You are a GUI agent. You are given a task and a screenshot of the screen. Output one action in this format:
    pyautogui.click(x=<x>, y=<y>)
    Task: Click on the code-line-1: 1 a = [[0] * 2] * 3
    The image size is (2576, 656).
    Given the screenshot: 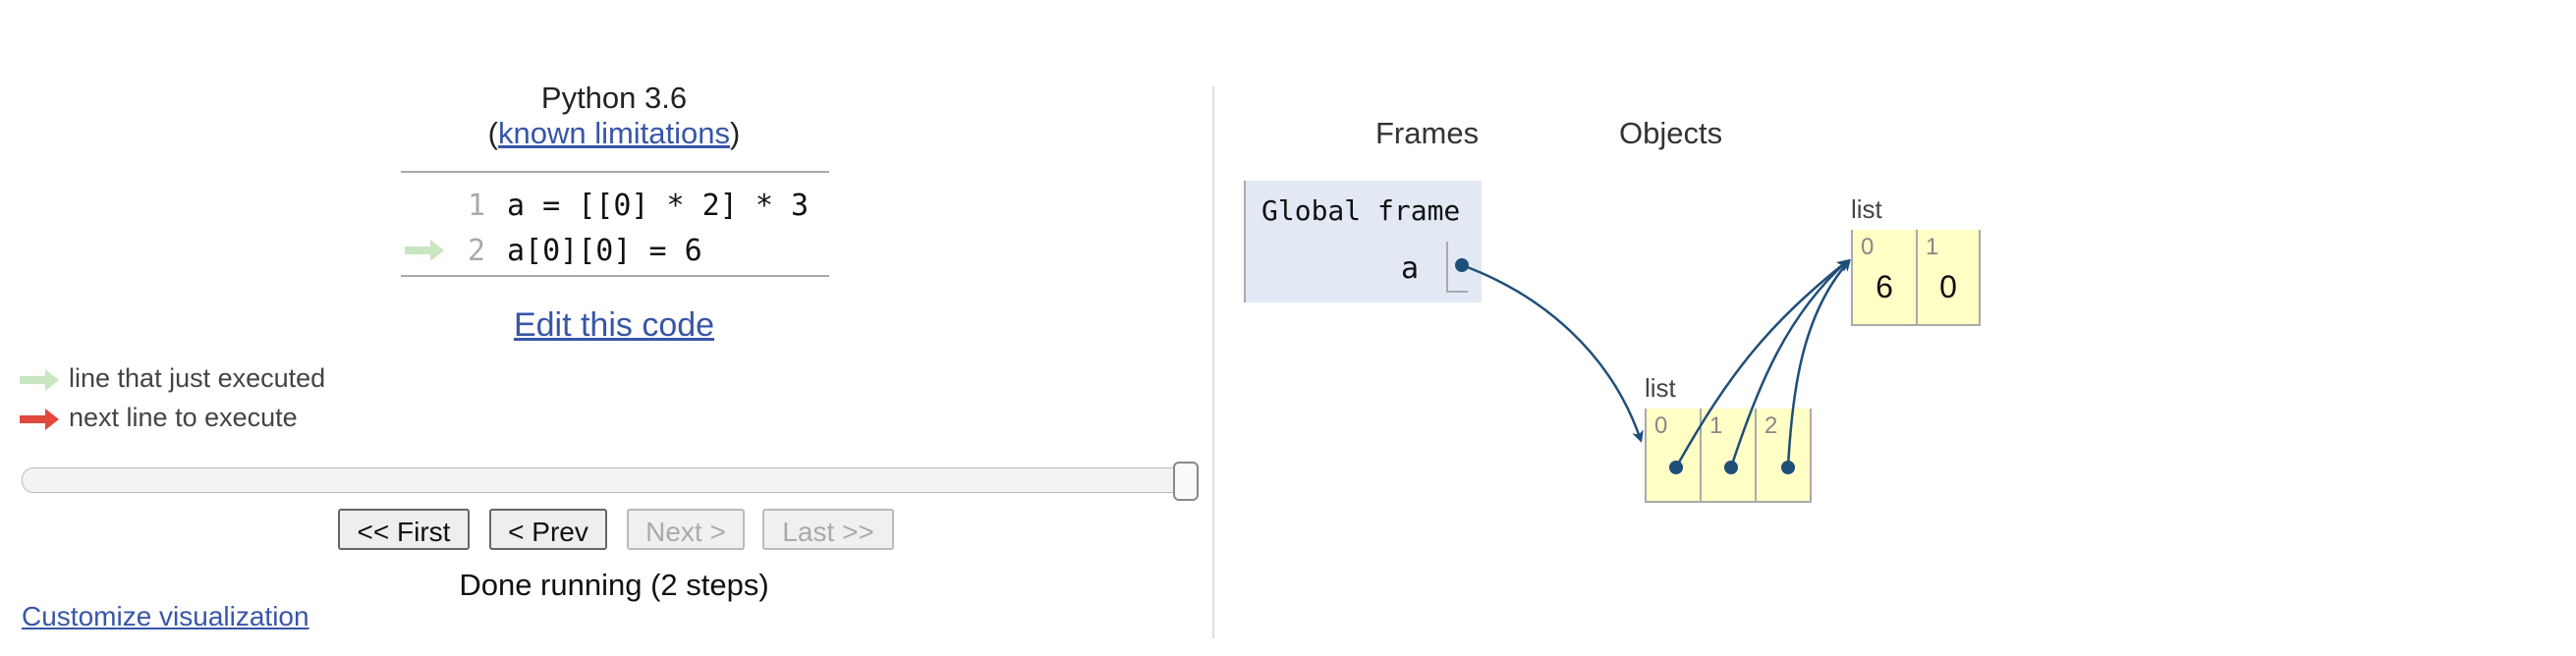 What is the action you would take?
    pyautogui.click(x=615, y=204)
    